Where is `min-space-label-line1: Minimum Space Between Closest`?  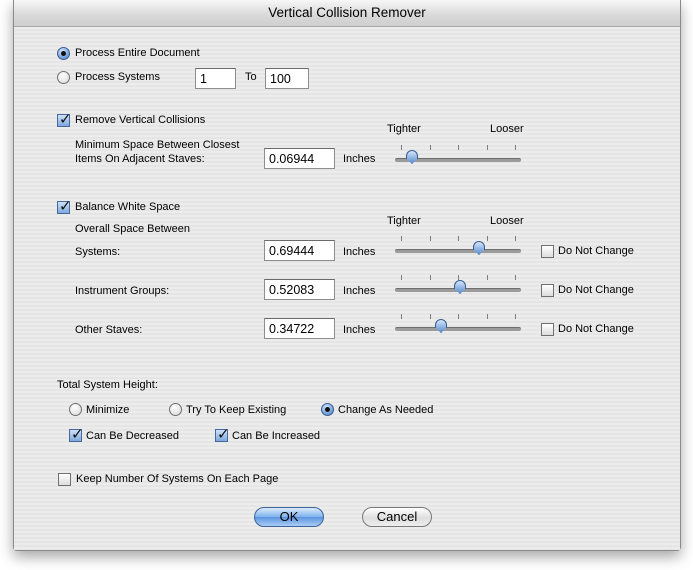 min-space-label-line1: Minimum Space Between Closest is located at coordinates (157, 145).